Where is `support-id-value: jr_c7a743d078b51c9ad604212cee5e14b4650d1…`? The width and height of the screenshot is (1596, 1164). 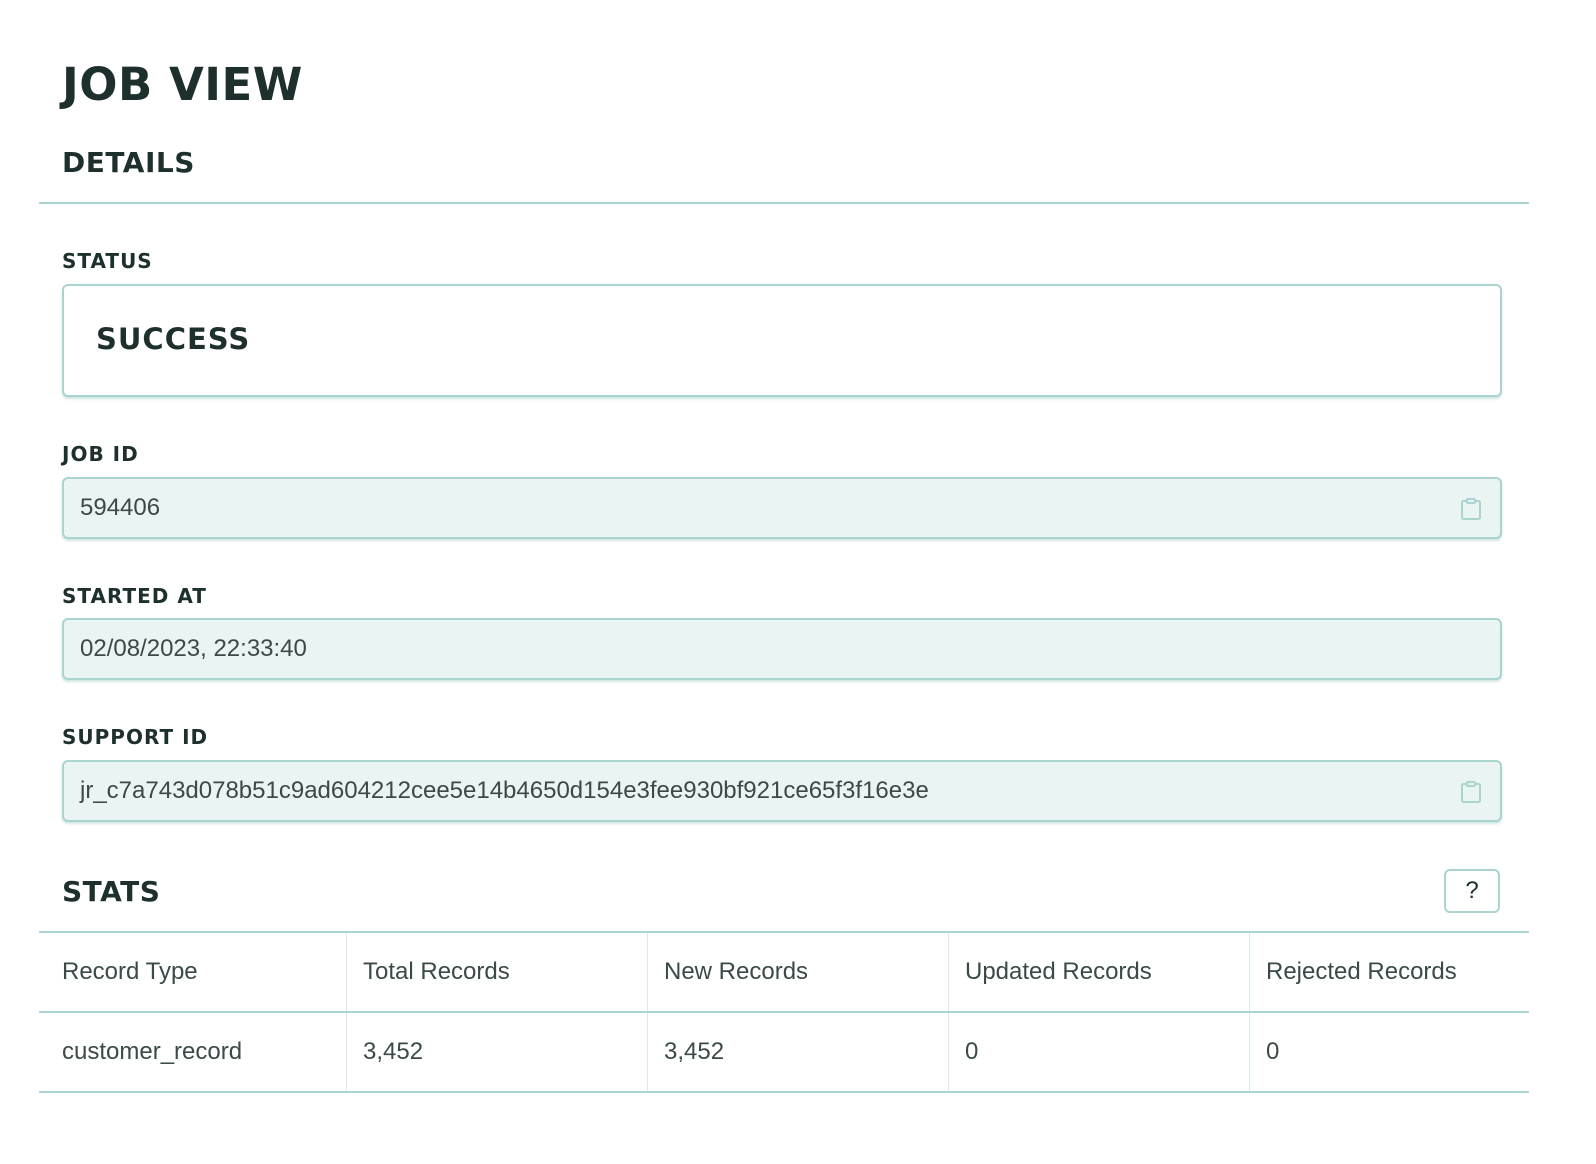 support-id-value: jr_c7a743d078b51c9ad604212cee5e14b4650d1… is located at coordinates (504, 790).